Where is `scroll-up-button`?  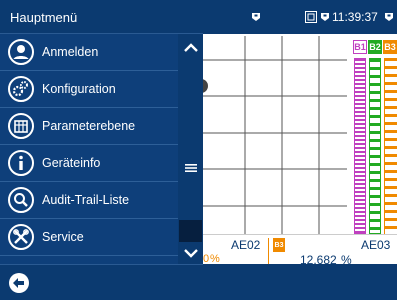 scroll-up-button is located at coordinates (190, 48).